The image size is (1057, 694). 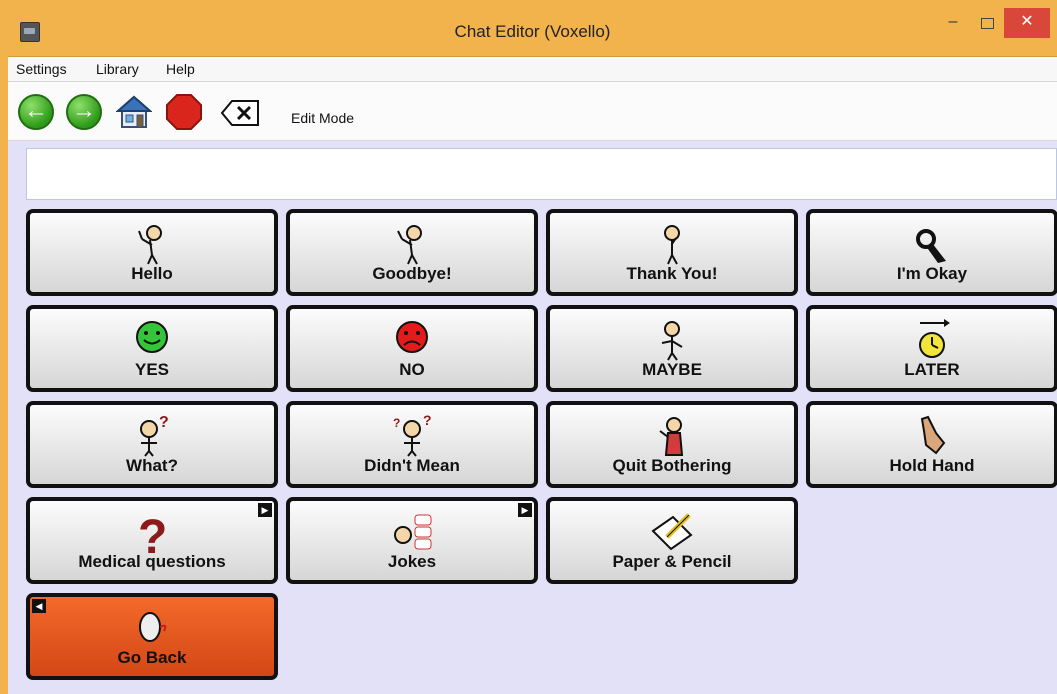 What do you see at coordinates (1027, 23) in the screenshot?
I see `close-button: ✕` at bounding box center [1027, 23].